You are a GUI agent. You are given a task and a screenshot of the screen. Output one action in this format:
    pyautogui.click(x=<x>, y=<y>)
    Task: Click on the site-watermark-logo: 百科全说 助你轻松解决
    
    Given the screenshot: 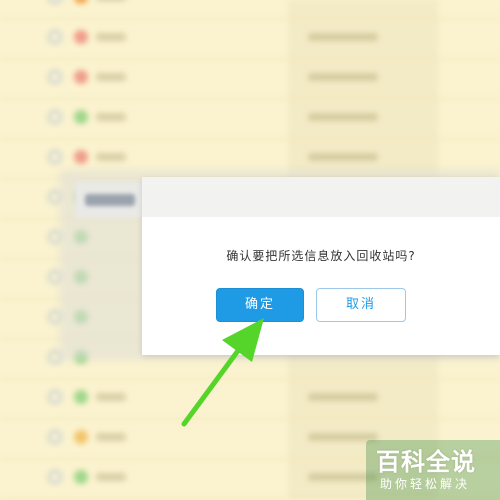 What is the action you would take?
    pyautogui.click(x=433, y=470)
    